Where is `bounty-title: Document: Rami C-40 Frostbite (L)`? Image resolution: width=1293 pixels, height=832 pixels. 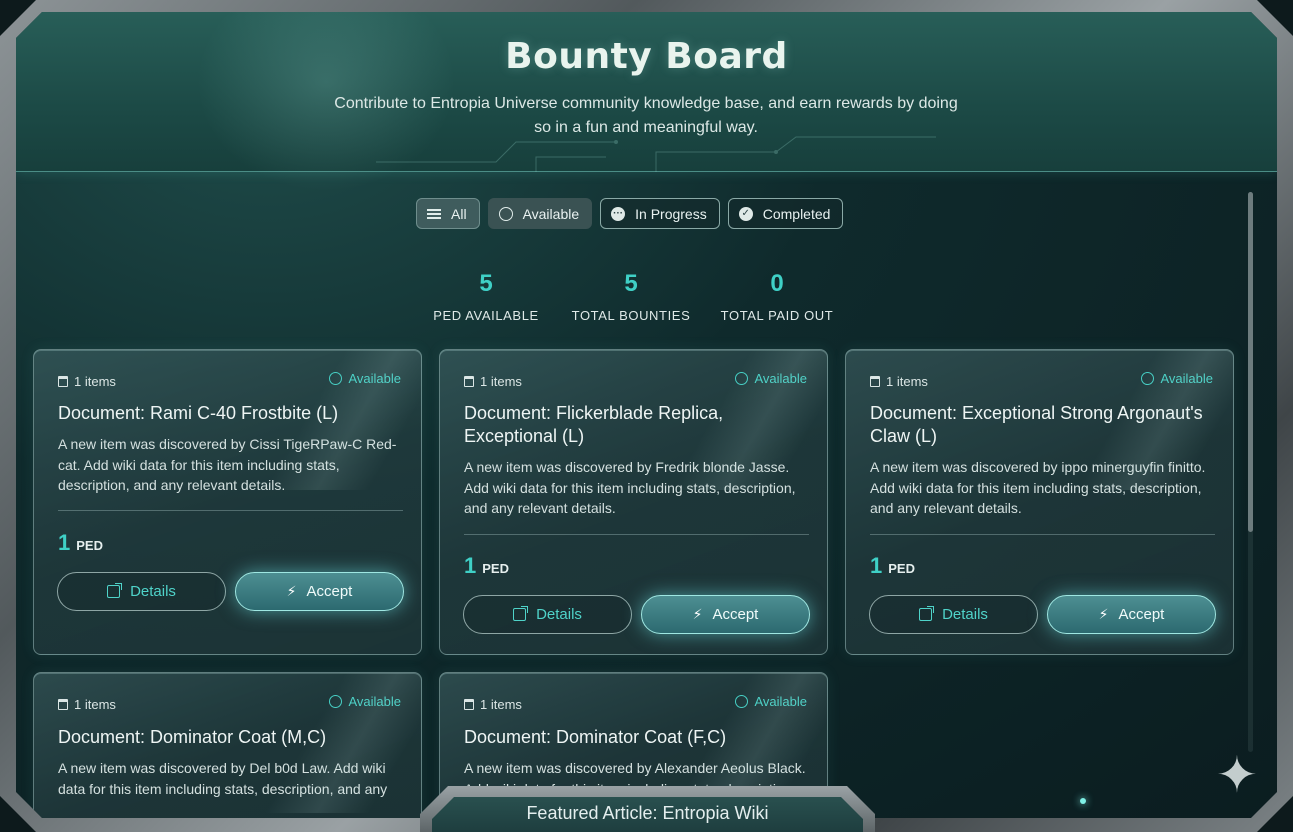
bounty-title: Document: Rami C-40 Frostbite (L) is located at coordinates (198, 413).